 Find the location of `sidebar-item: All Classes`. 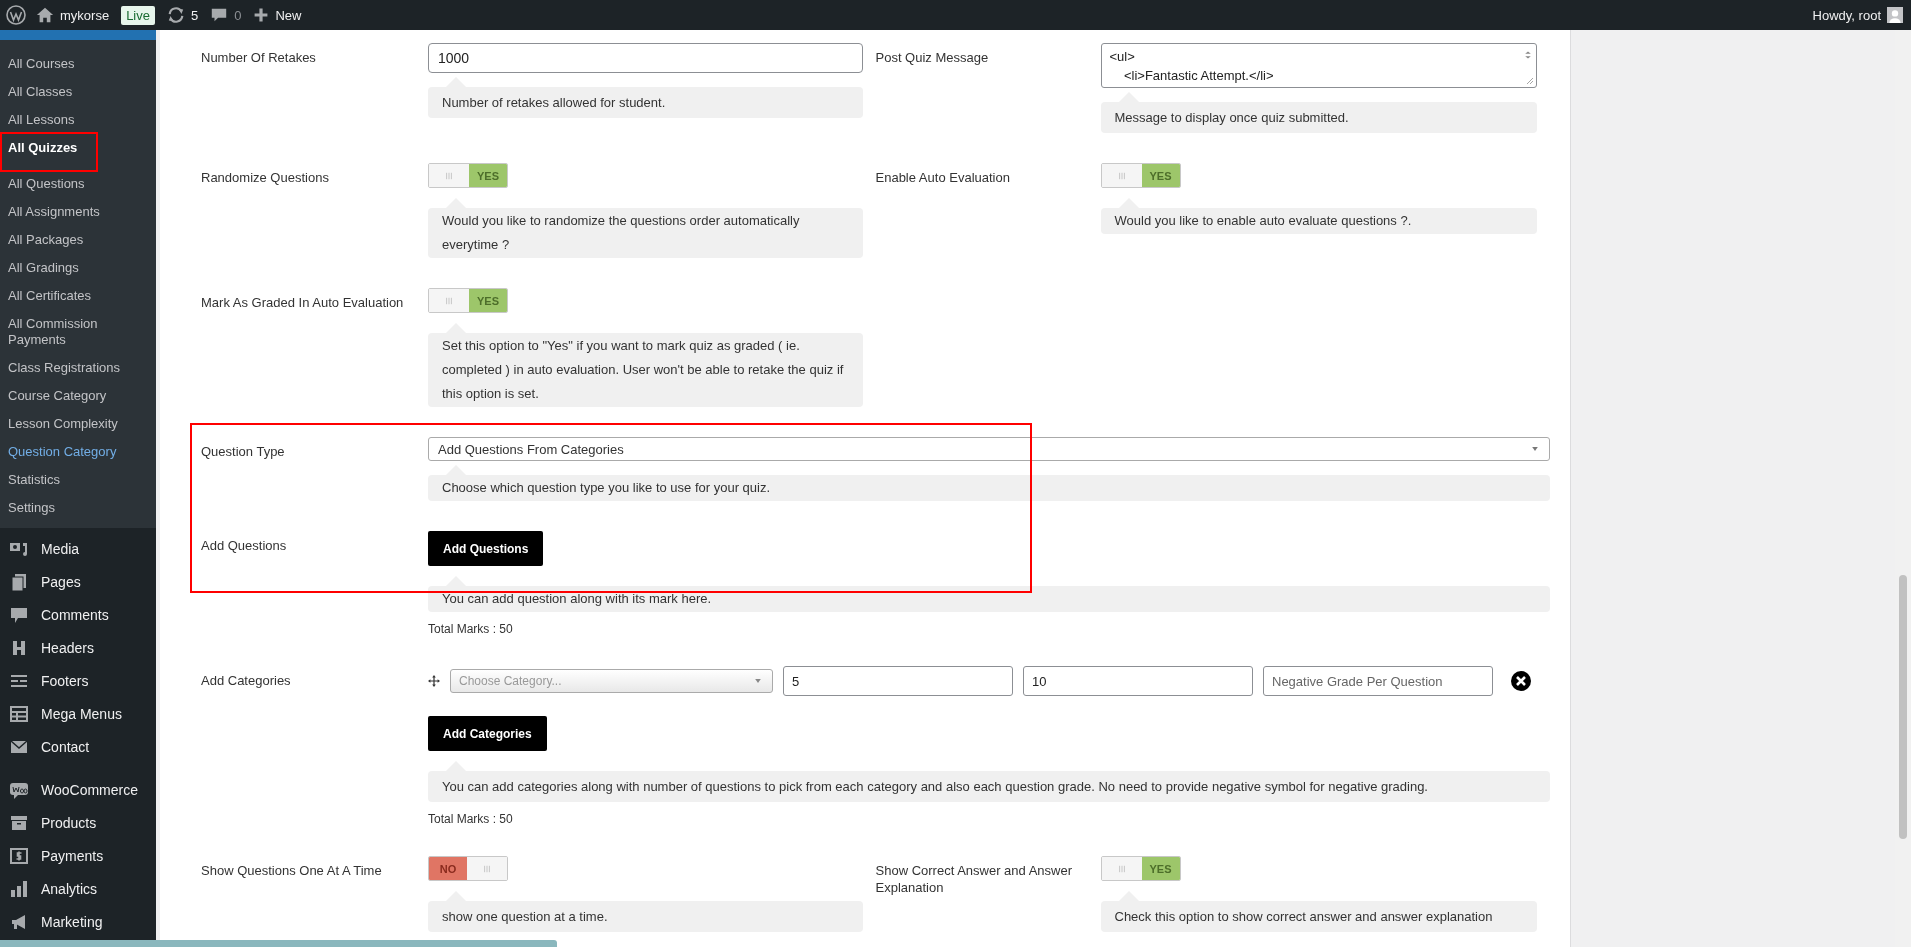

sidebar-item: All Classes is located at coordinates (78, 92).